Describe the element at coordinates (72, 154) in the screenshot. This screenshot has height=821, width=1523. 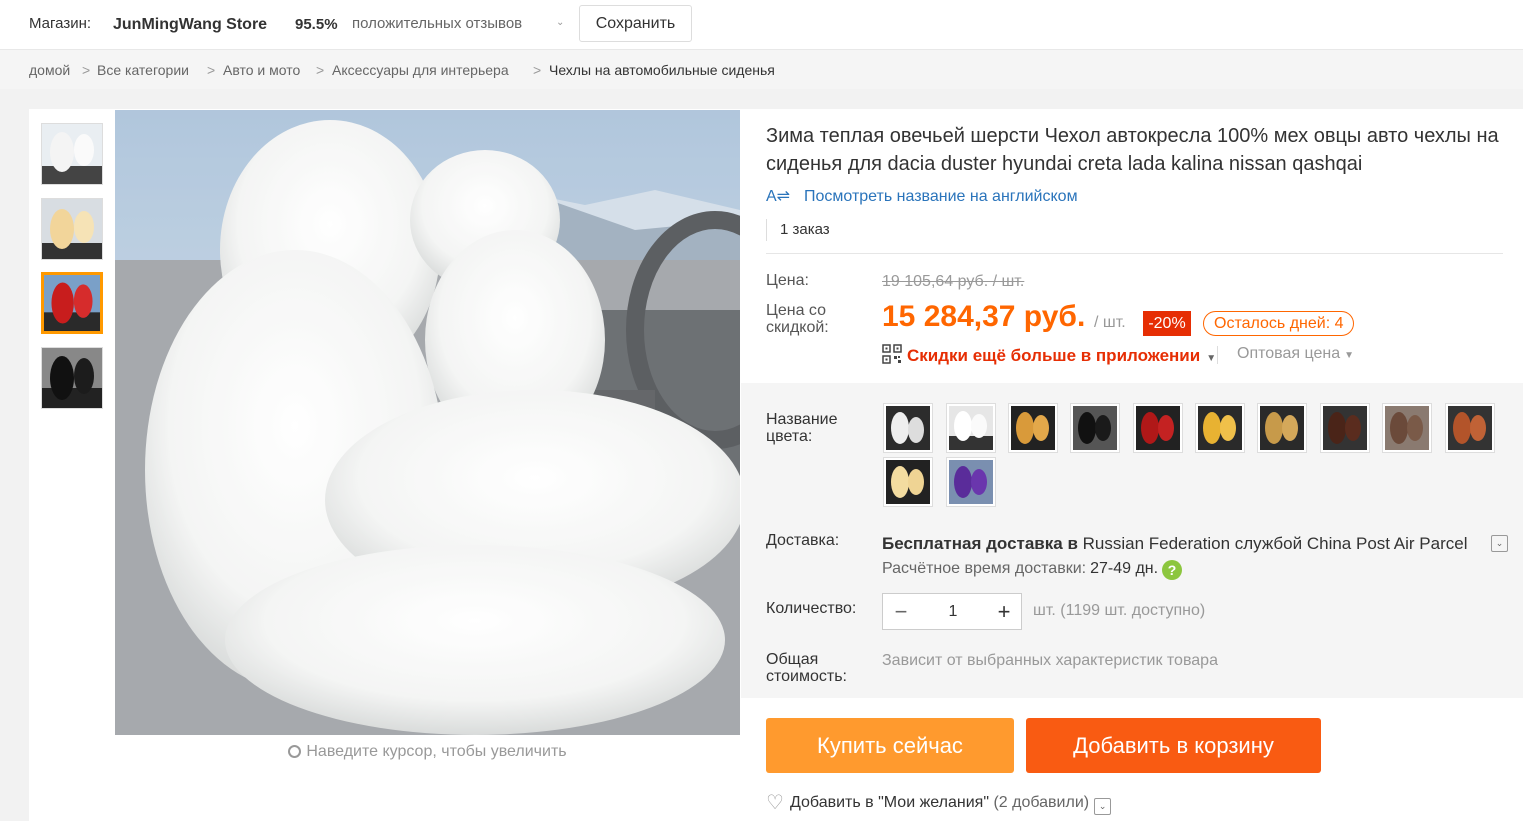
I see `thumbnail-white` at that location.